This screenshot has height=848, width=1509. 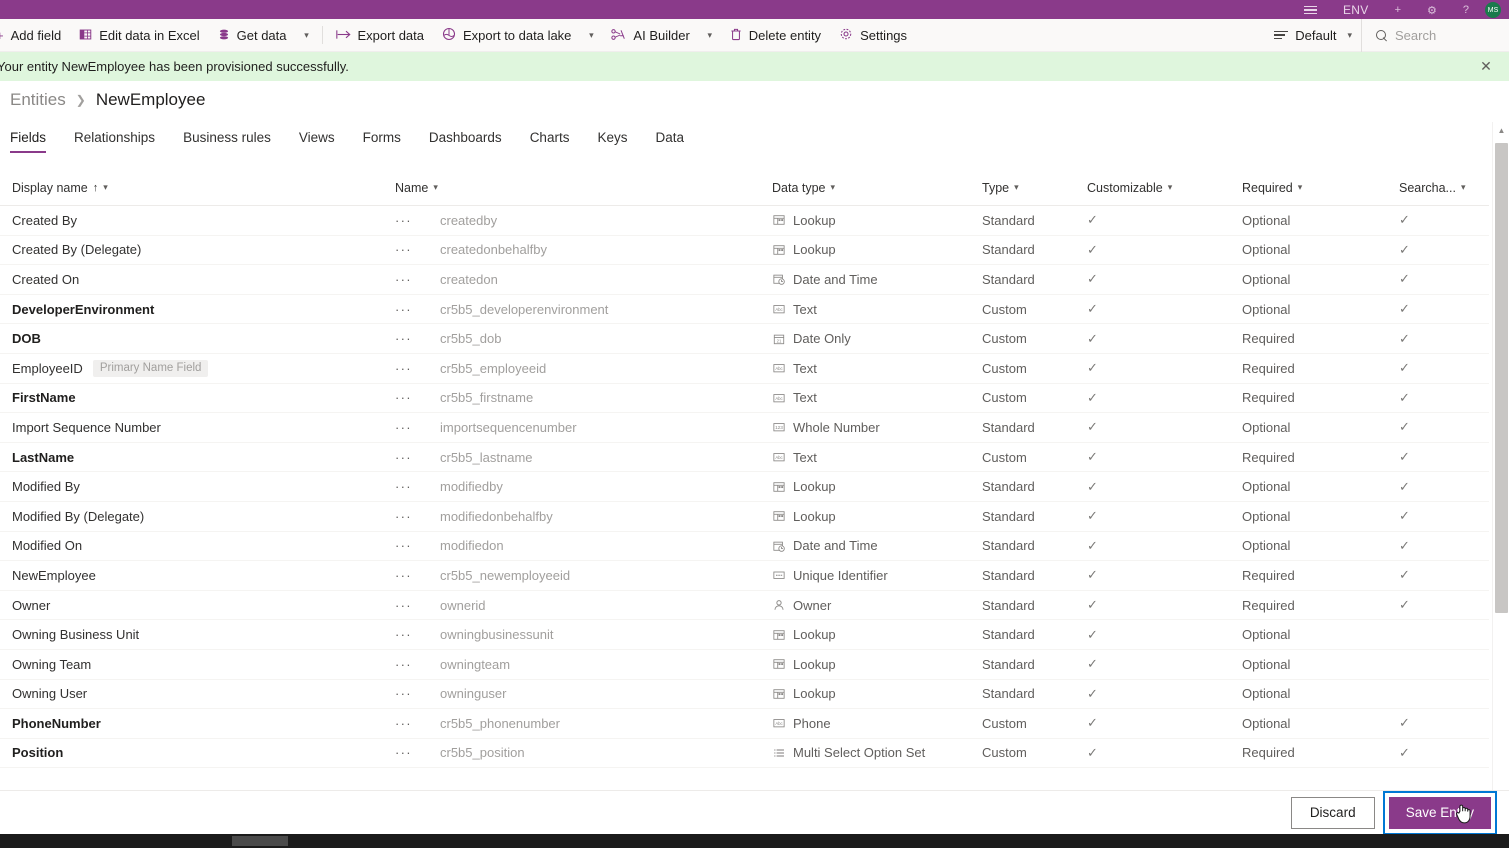 What do you see at coordinates (197, 605) in the screenshot?
I see `cell-display-name: Owner` at bounding box center [197, 605].